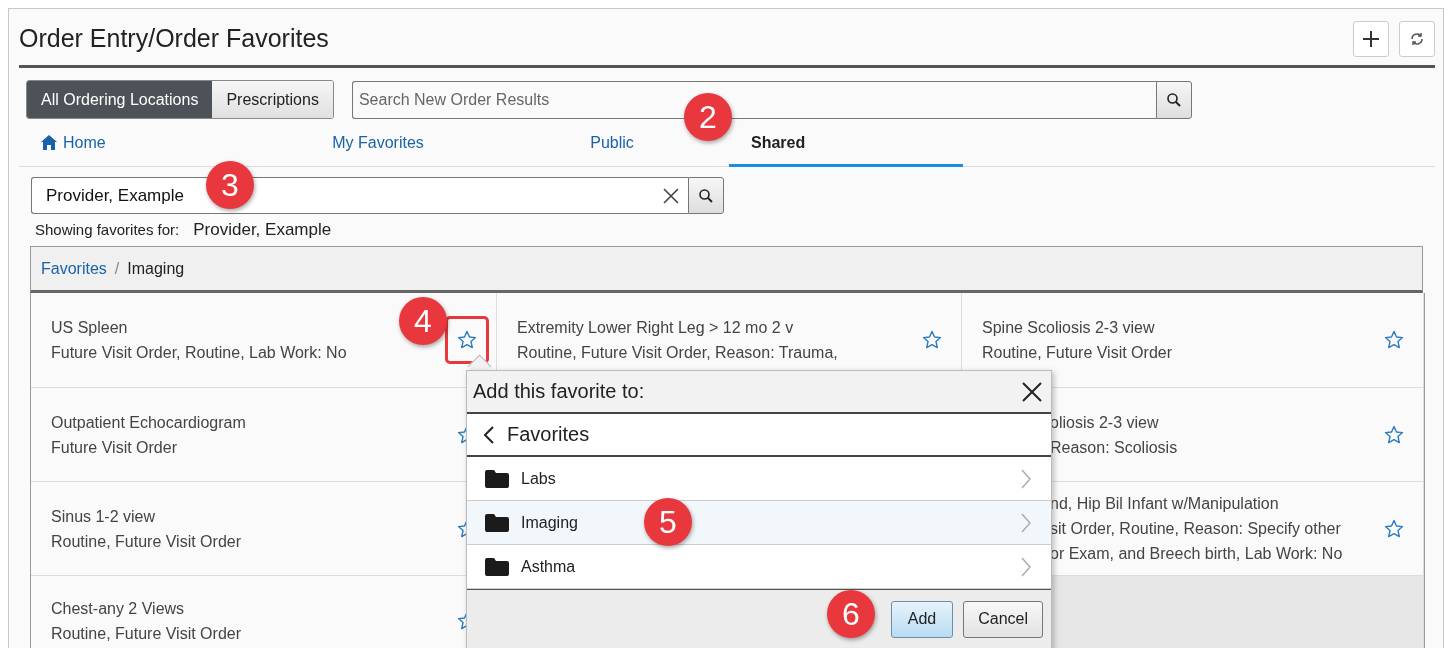 The height and width of the screenshot is (648, 1450). Describe the element at coordinates (1068, 328) in the screenshot. I see `order-name: Spine Scoliosis 2-3 view` at that location.